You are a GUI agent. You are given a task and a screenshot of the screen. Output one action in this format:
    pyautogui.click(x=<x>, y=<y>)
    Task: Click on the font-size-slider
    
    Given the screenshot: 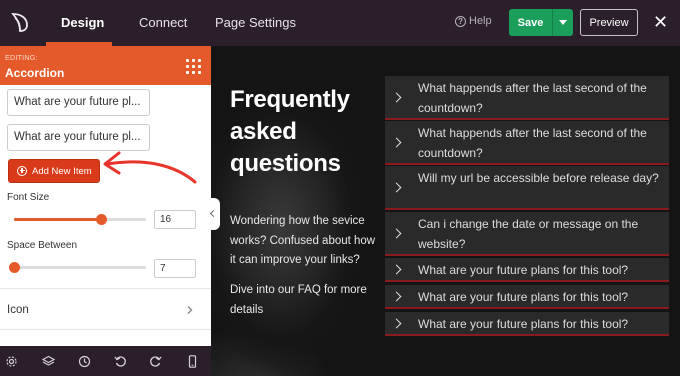 What is the action you would take?
    pyautogui.click(x=80, y=219)
    